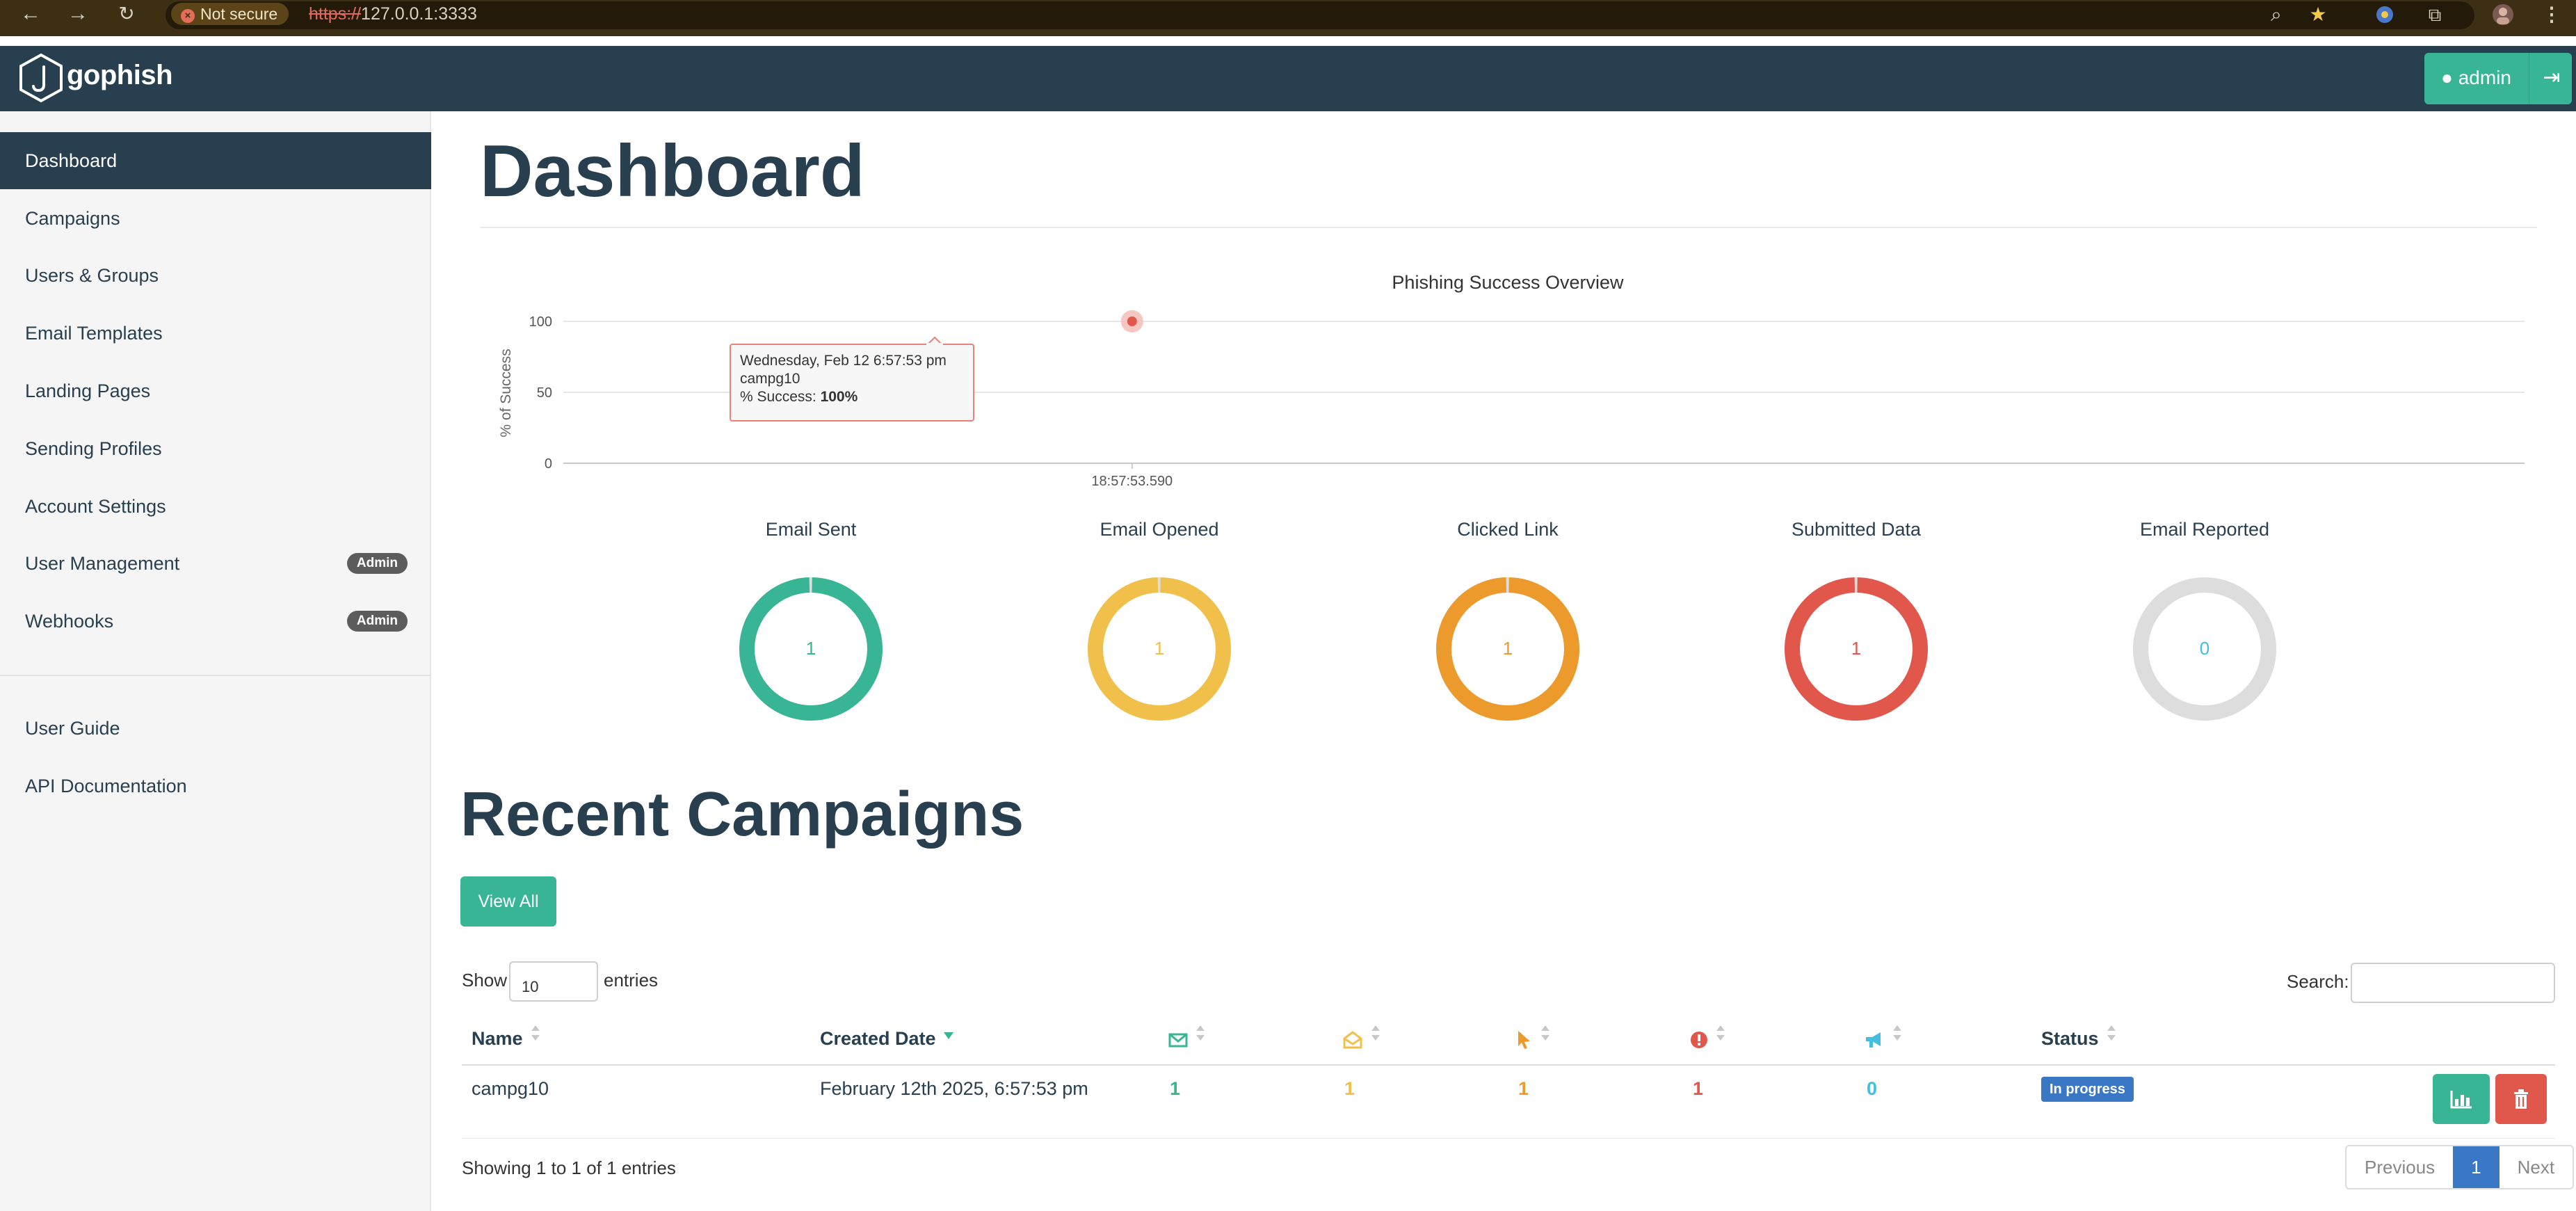  What do you see at coordinates (41, 78) in the screenshot?
I see `gophish-logo-icon` at bounding box center [41, 78].